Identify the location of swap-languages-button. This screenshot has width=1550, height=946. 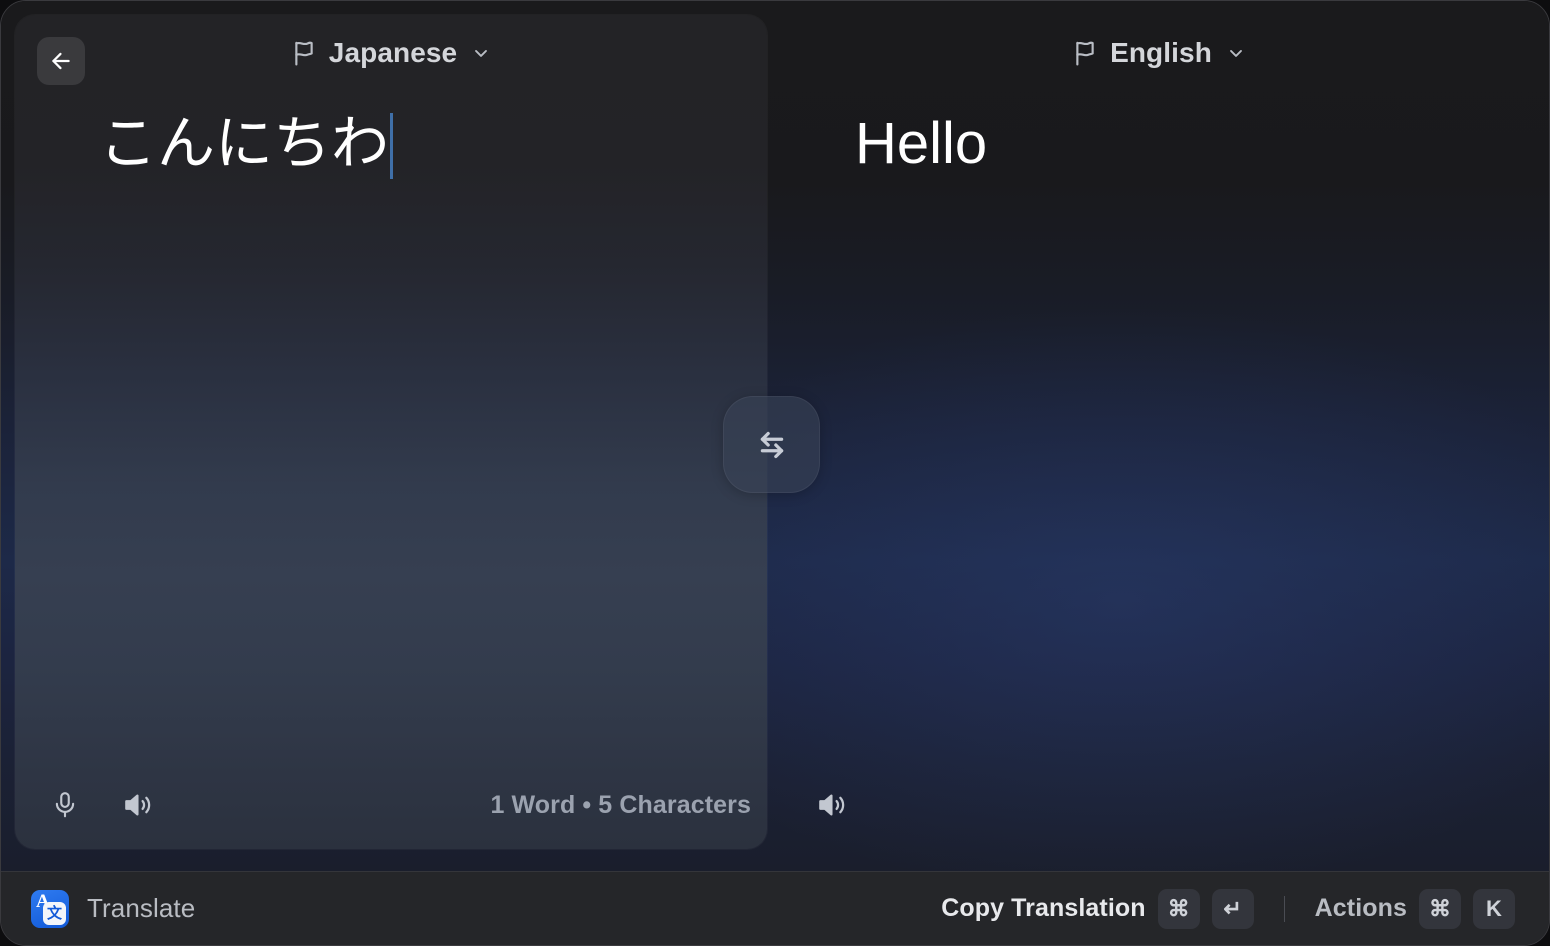
(771, 444).